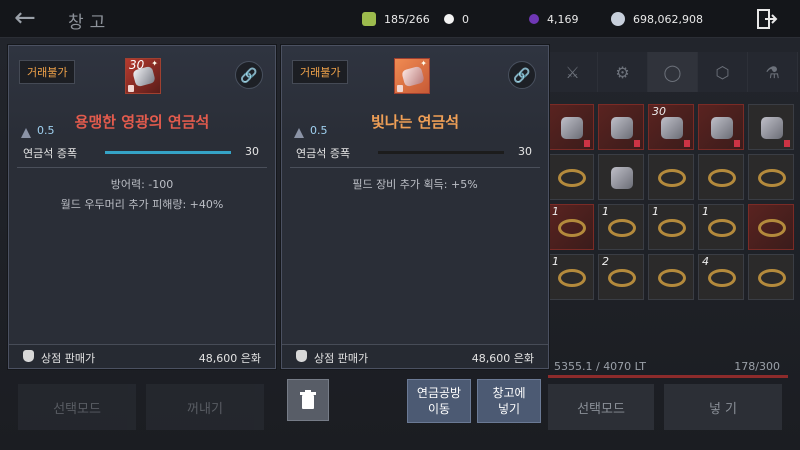 This screenshot has width=800, height=450. Describe the element at coordinates (573, 72) in the screenshot. I see `tab-weapon: ⚔` at that location.